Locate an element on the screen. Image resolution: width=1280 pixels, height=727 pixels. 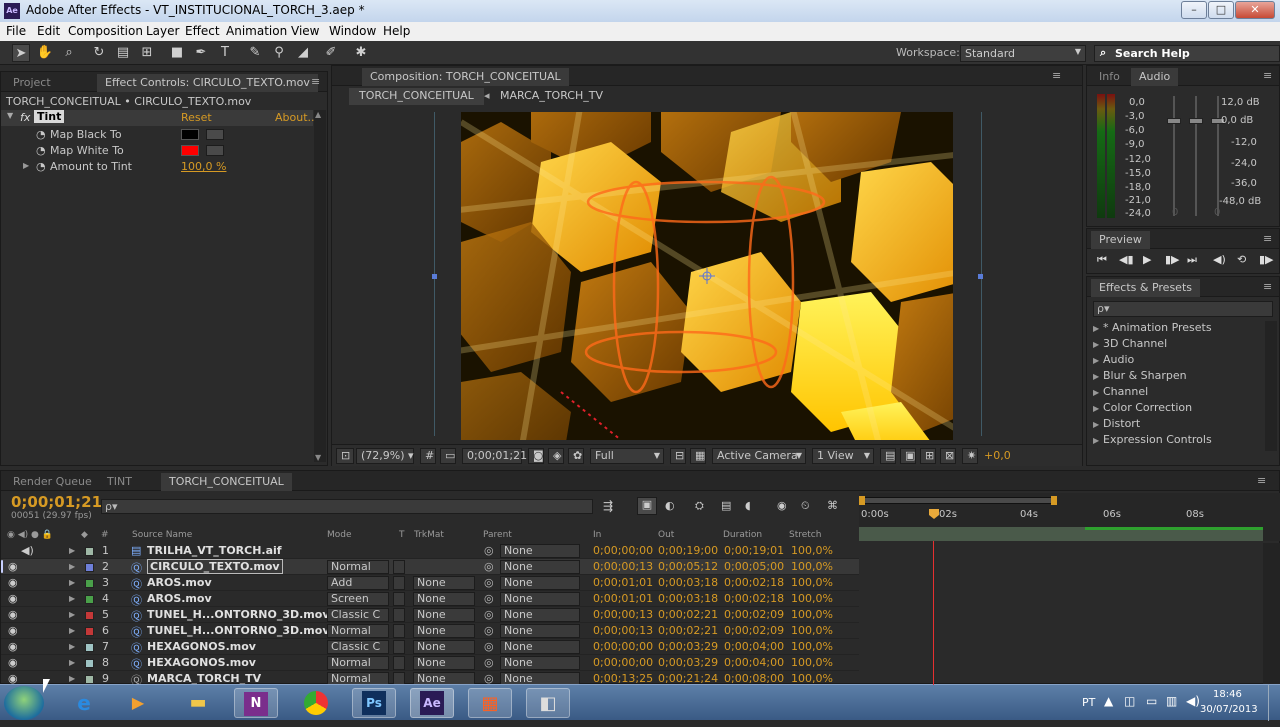
region-of-interest-icon: ⊟ is located at coordinates (678, 456).